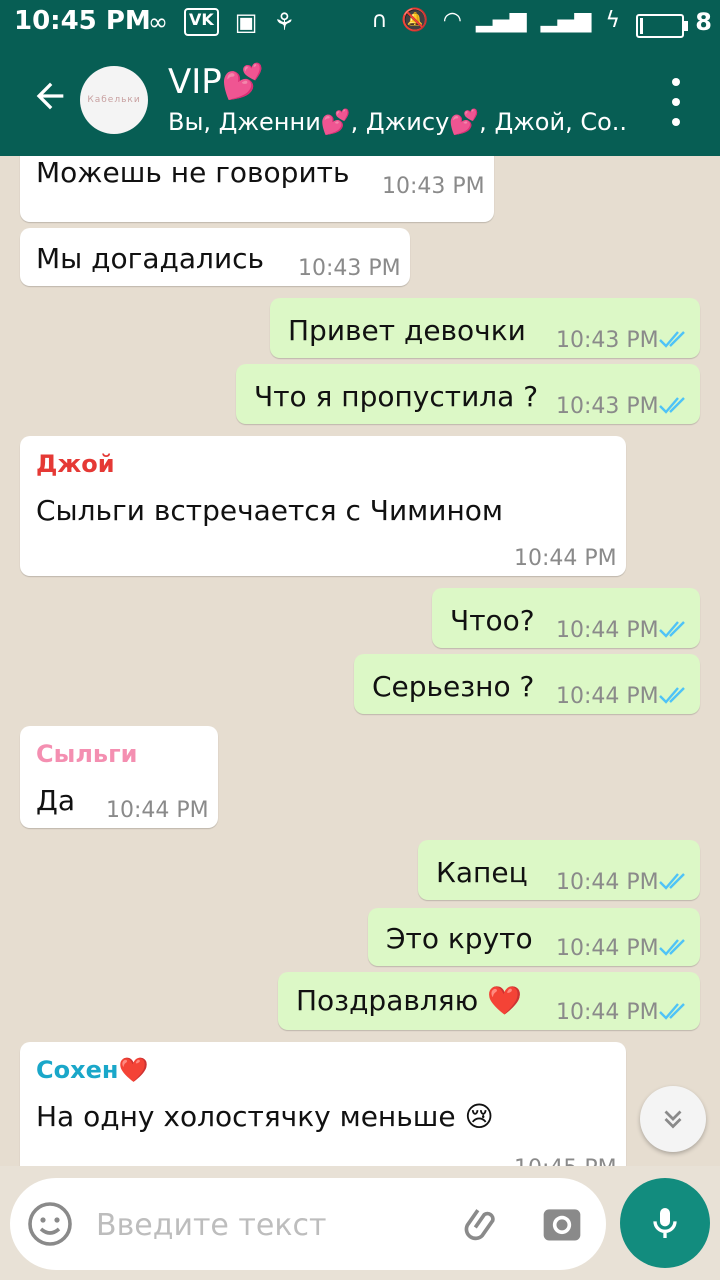  Describe the element at coordinates (453, 686) in the screenshot. I see `message-text: Серьезно ?` at that location.